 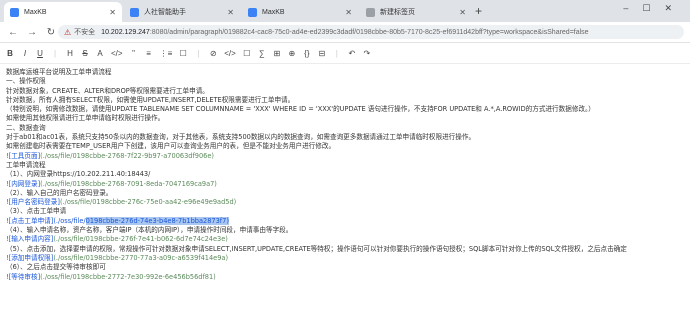 What do you see at coordinates (149, 53) in the screenshot?
I see `unordered-list-icon: ≡` at bounding box center [149, 53].